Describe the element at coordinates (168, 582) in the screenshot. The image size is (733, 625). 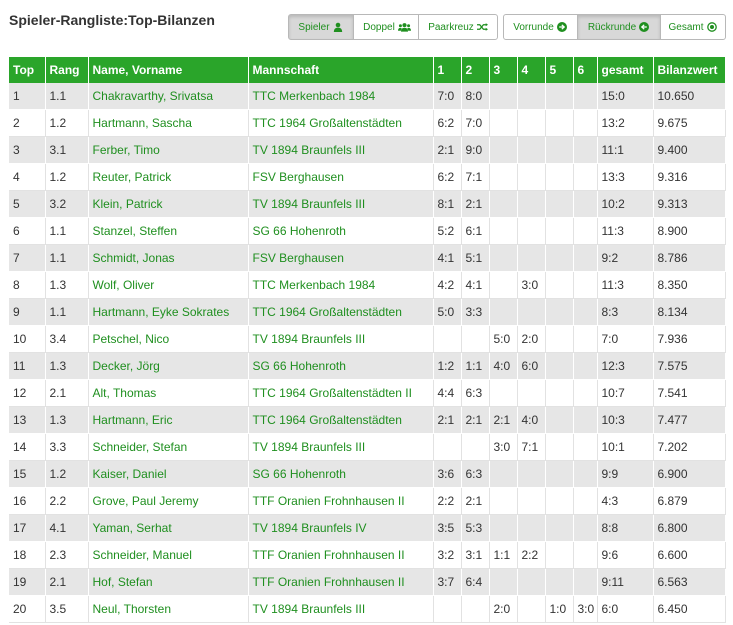
I see `player-name-link: Hof, Stefan` at that location.